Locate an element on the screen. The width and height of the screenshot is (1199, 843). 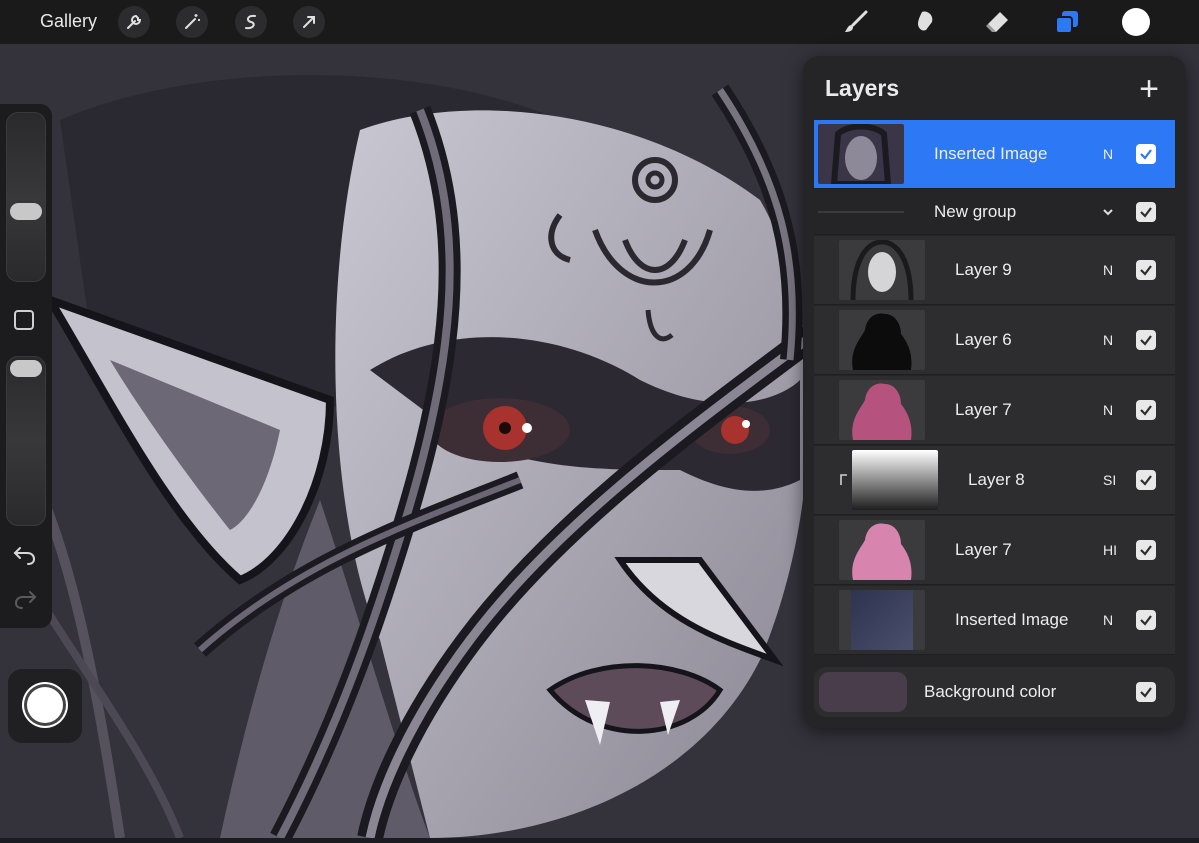
layers-title: Layers is located at coordinates (862, 88).